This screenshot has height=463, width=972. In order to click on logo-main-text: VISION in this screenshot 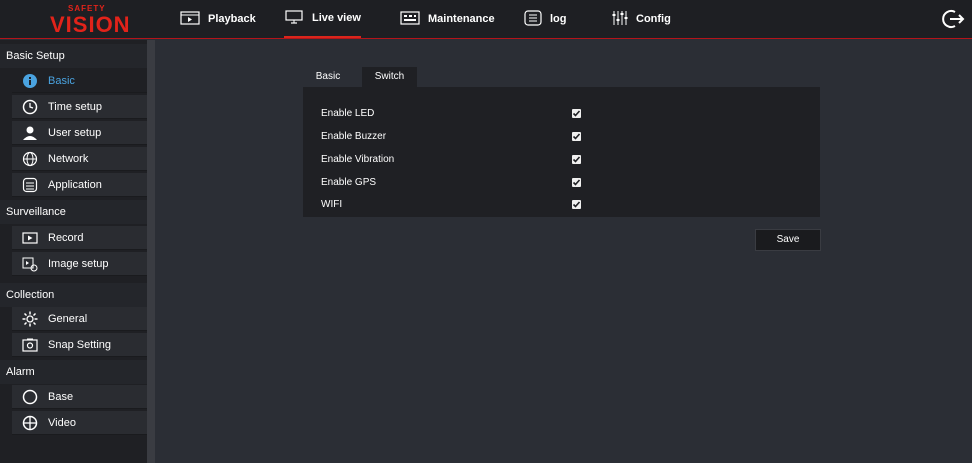, I will do `click(90, 24)`.